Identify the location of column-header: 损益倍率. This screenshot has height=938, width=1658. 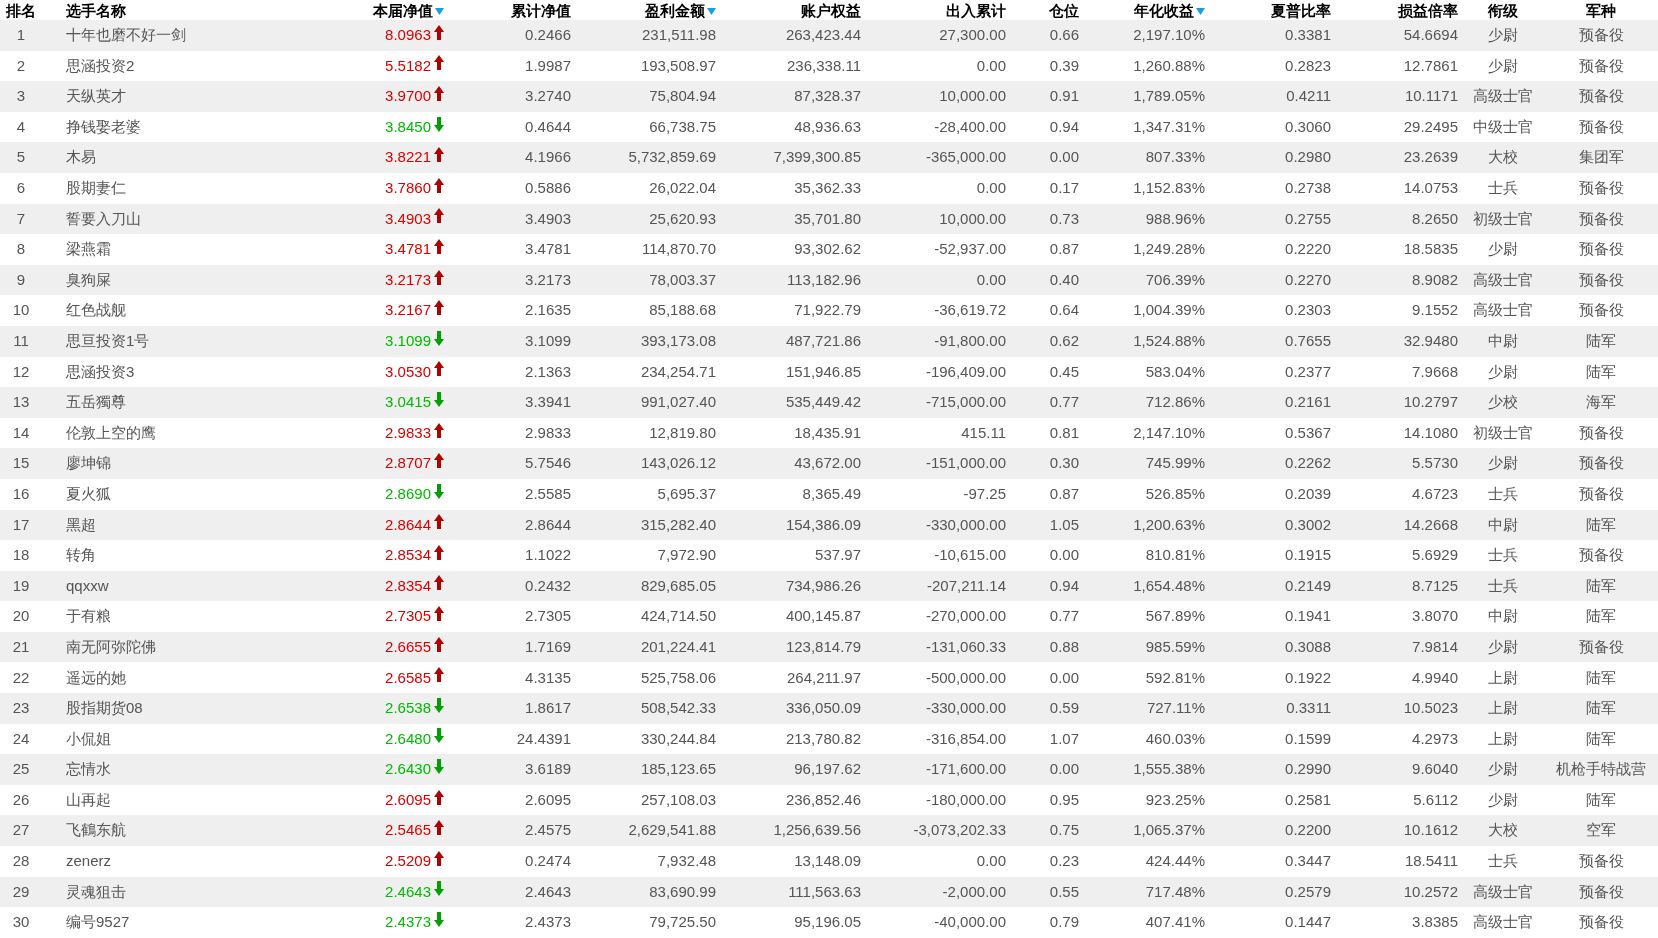
(1428, 11).